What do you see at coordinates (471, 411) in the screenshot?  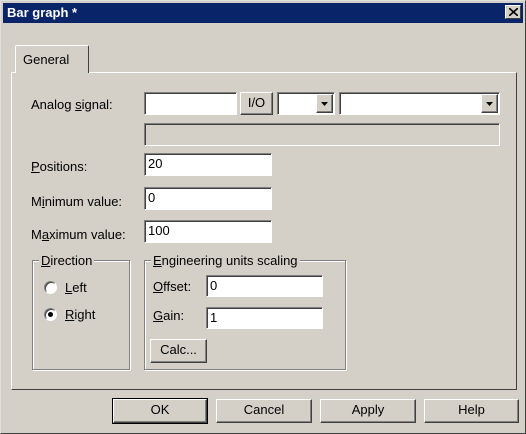 I see `help-button: Help` at bounding box center [471, 411].